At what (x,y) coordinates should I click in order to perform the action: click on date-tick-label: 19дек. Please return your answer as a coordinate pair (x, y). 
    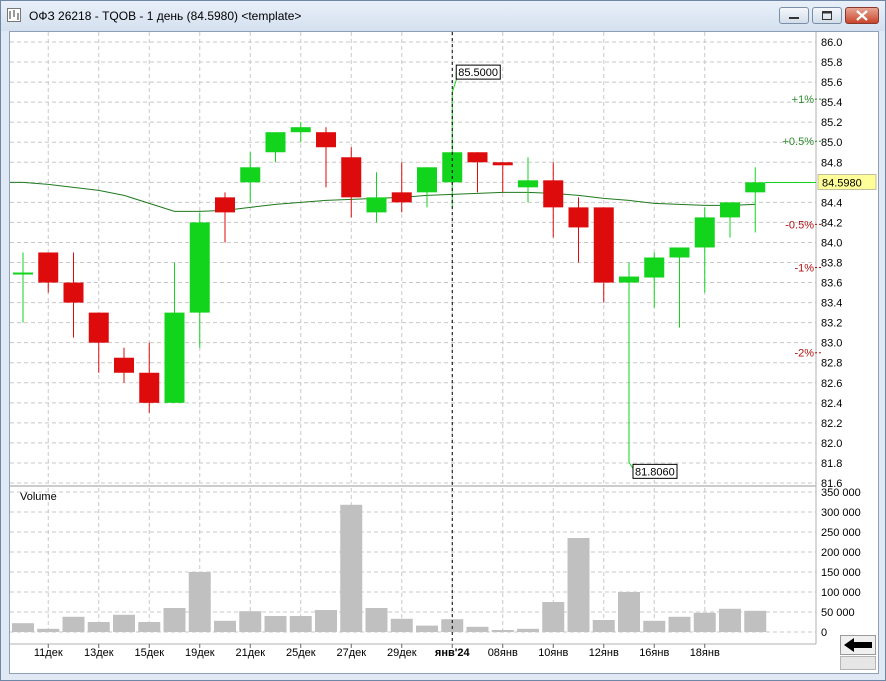
    Looking at the image, I should click on (200, 653).